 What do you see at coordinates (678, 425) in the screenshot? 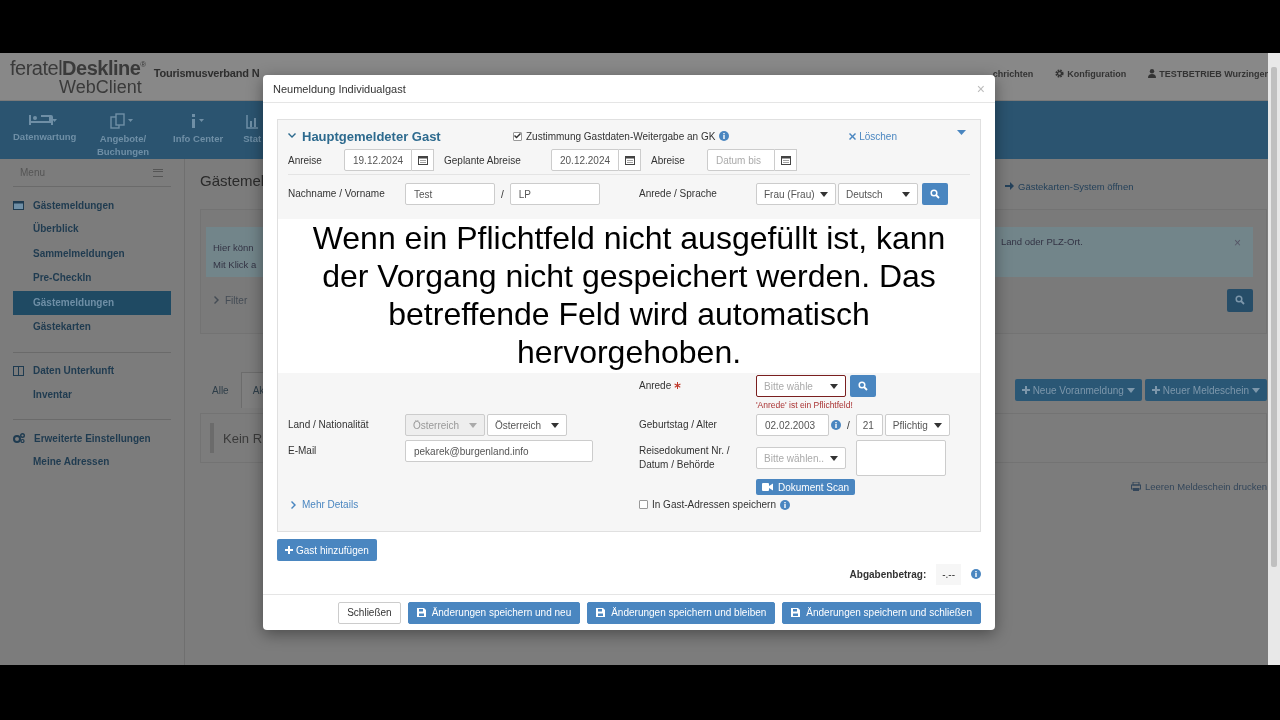
I see `field-label: Geburtstag / Alter` at bounding box center [678, 425].